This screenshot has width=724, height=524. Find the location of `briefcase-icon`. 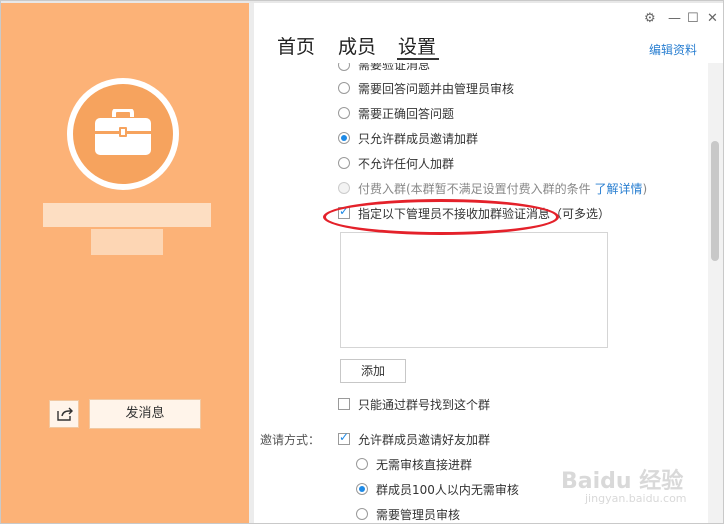

briefcase-icon is located at coordinates (123, 134).